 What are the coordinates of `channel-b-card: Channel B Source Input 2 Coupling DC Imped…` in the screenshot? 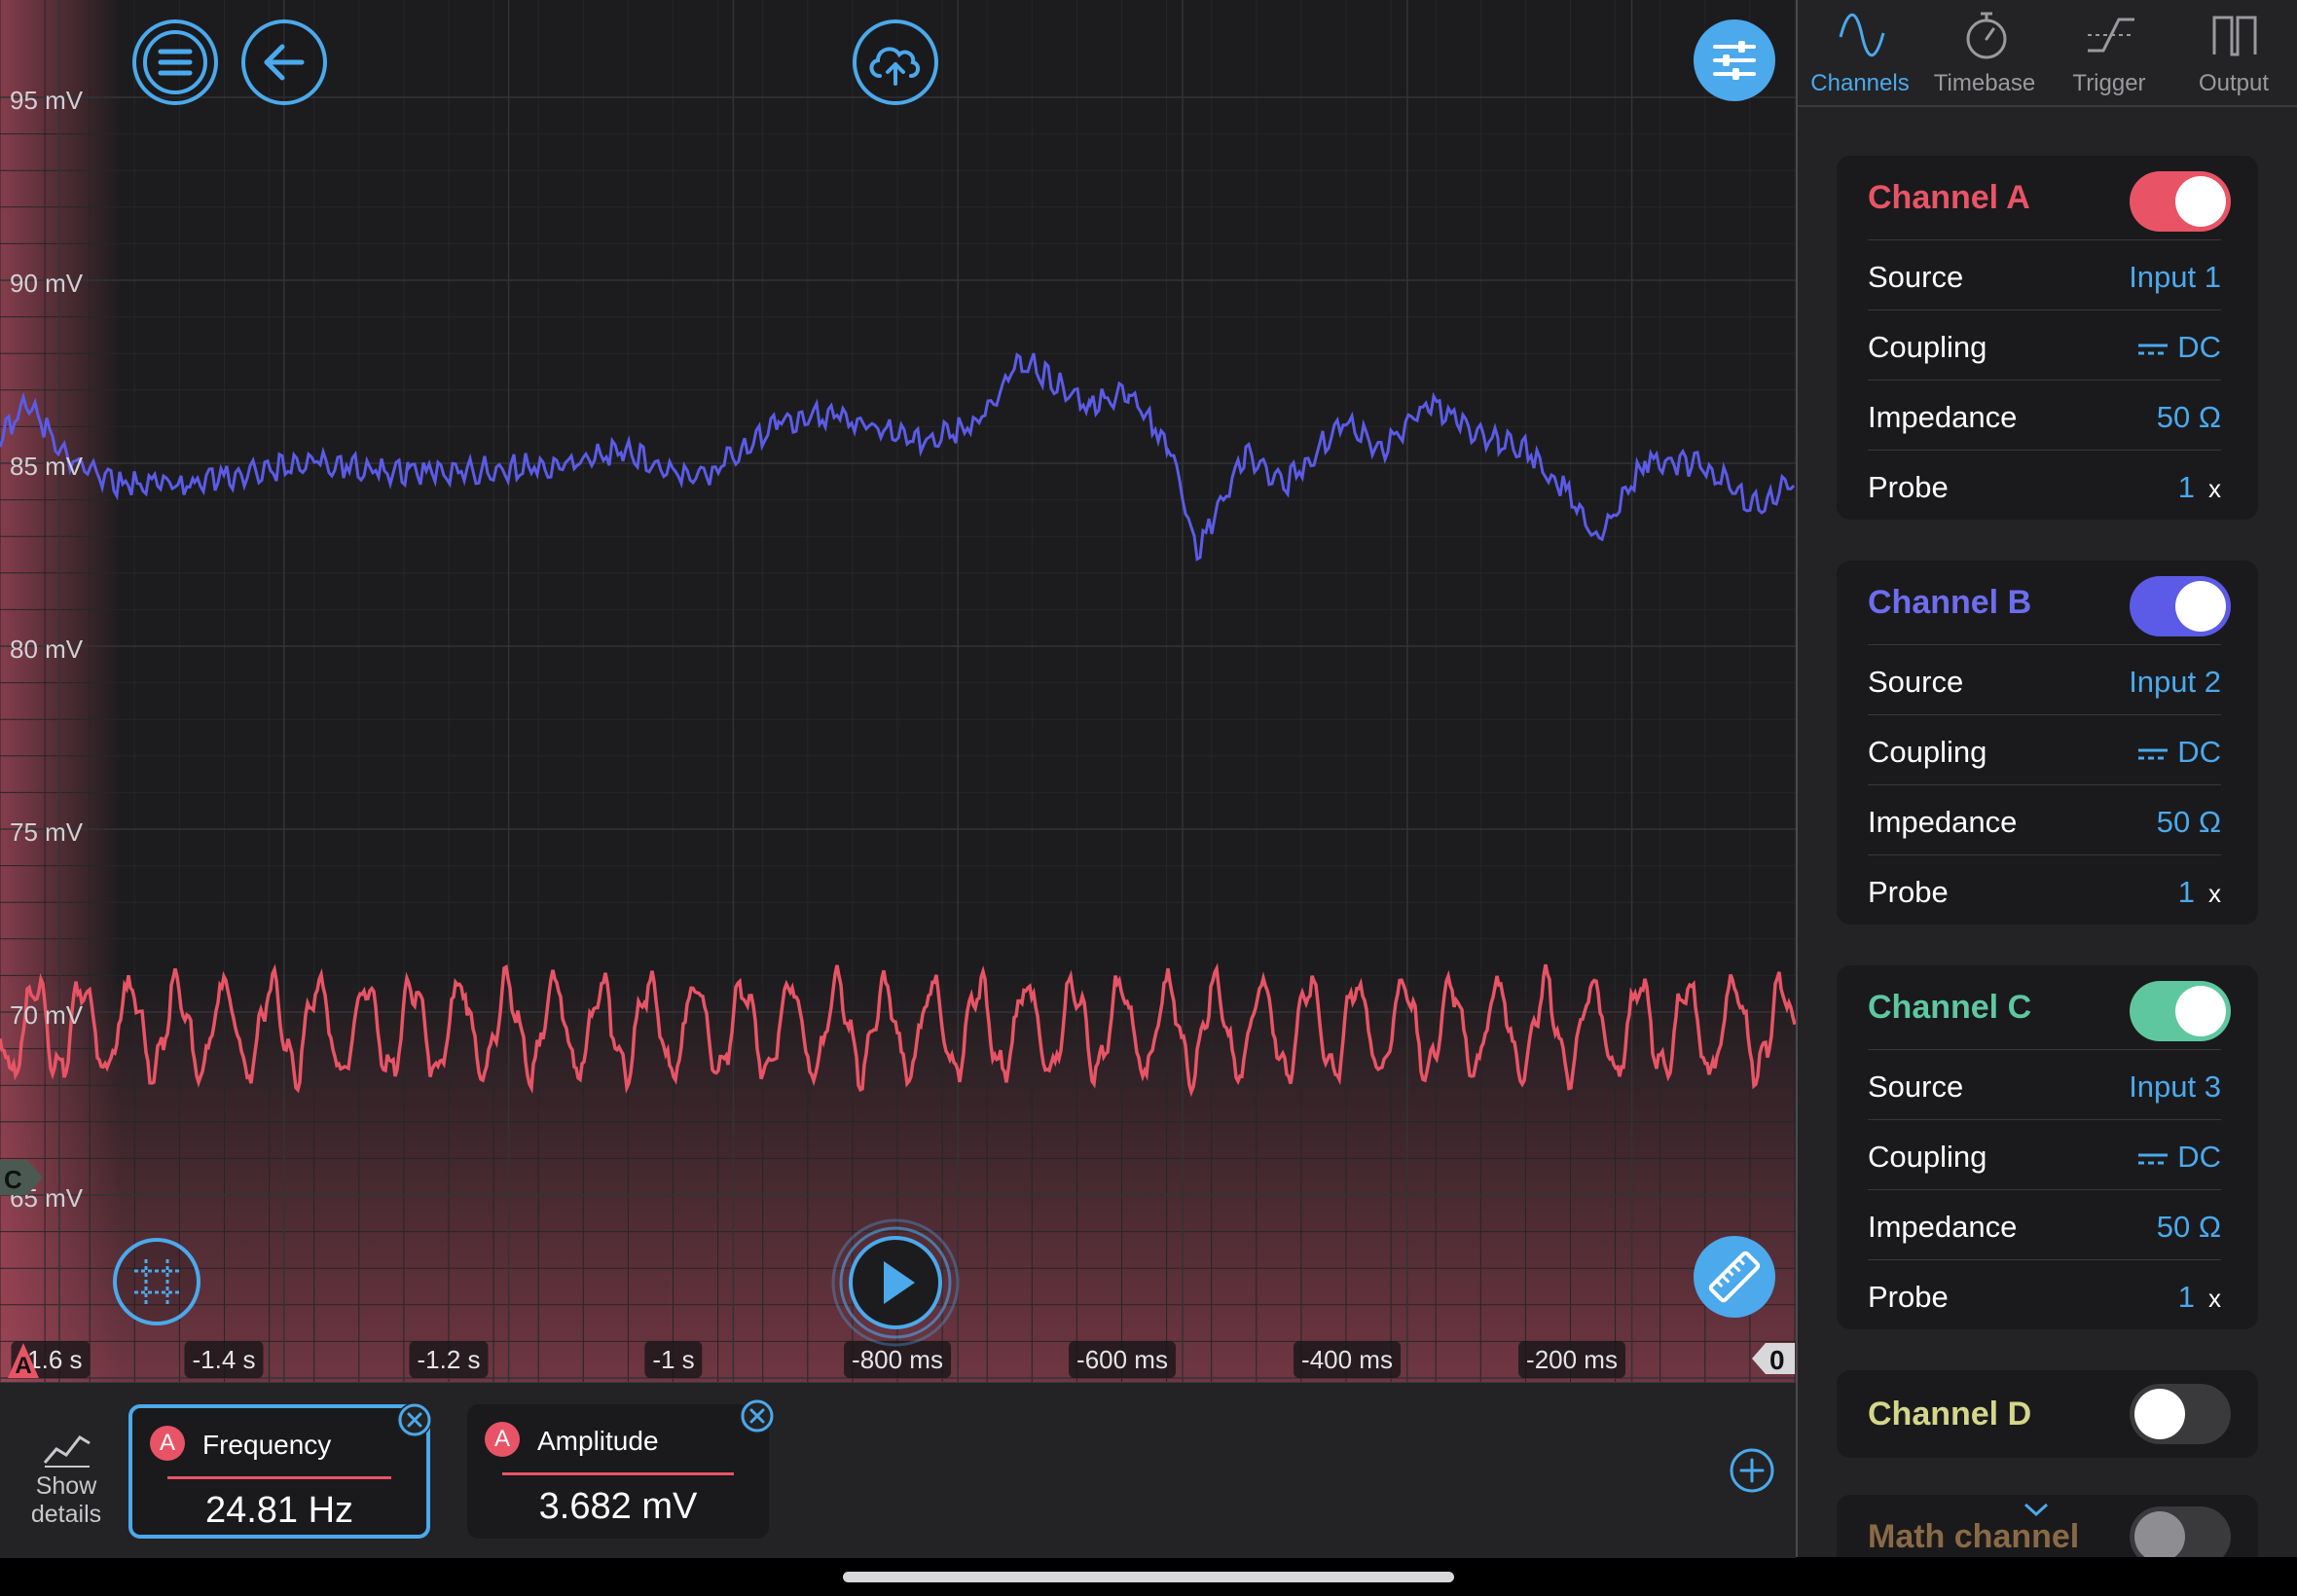 It's located at (2047, 743).